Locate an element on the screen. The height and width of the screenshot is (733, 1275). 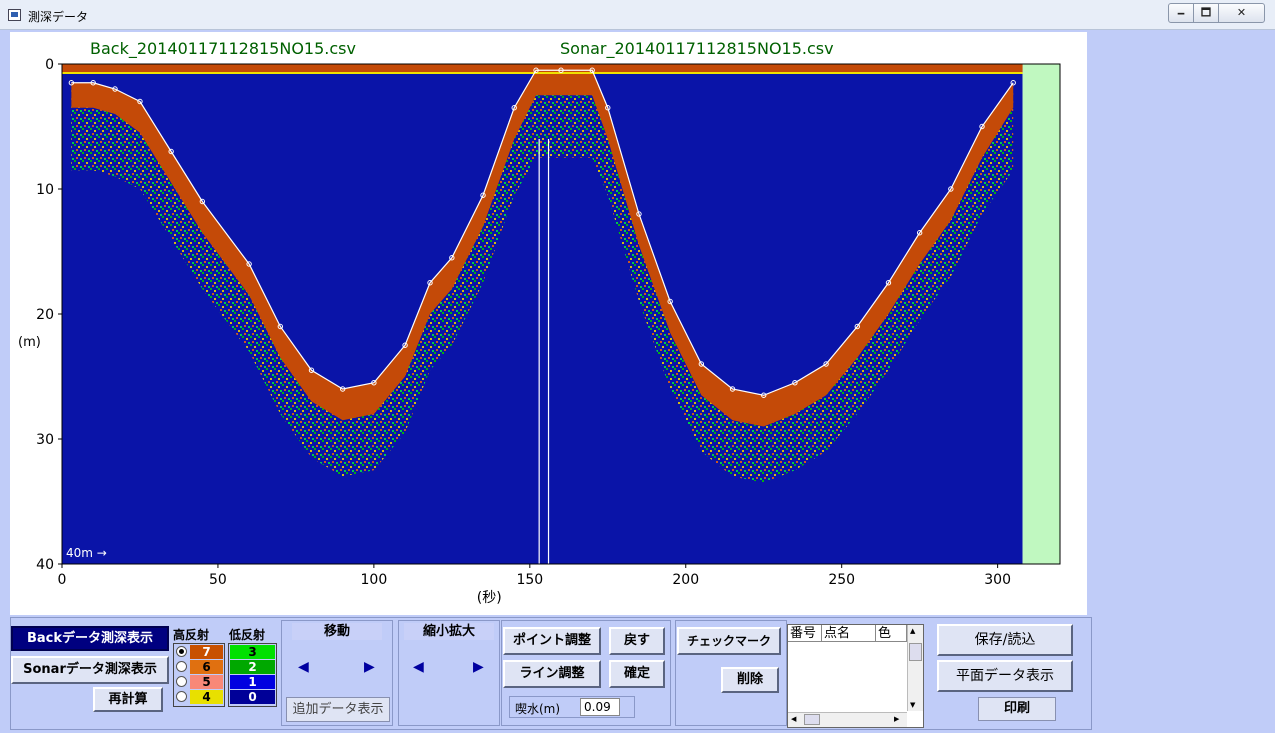
x-tick-label: 50 is located at coordinates (218, 580).